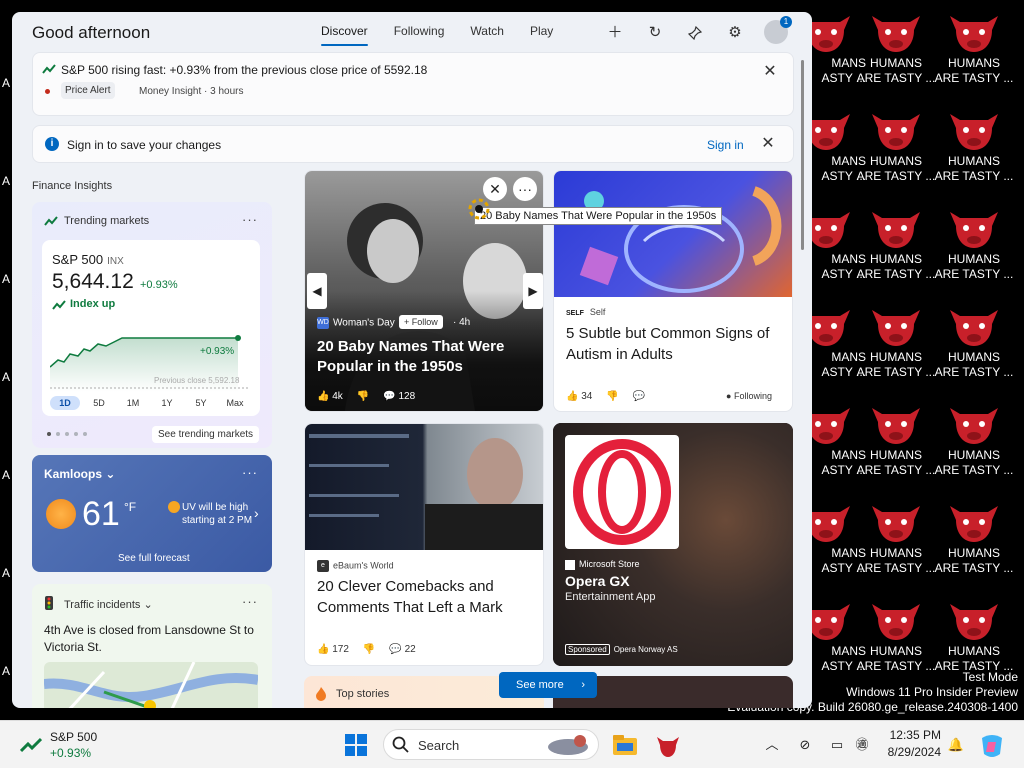  I want to click on bell-icon: 🔔, so click(956, 745).